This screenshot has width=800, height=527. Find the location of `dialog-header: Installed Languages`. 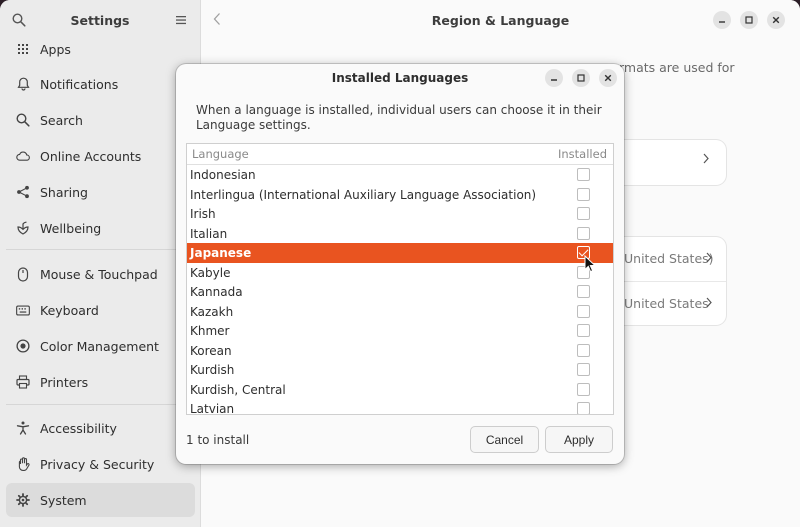

dialog-header: Installed Languages is located at coordinates (400, 78).